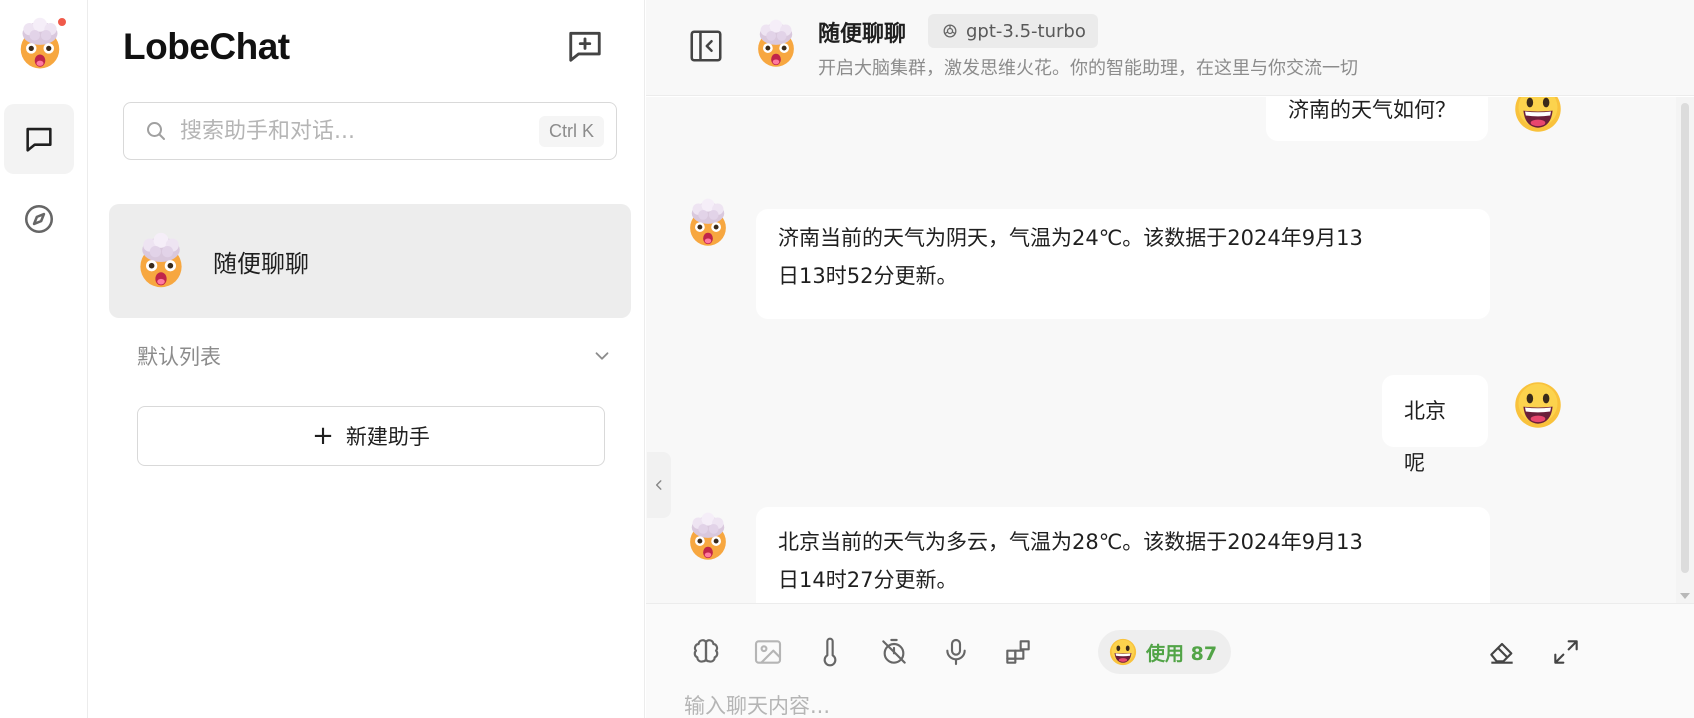 Image resolution: width=1694 pixels, height=718 pixels. What do you see at coordinates (1685, 596) in the screenshot?
I see `scroll-down-arrow` at bounding box center [1685, 596].